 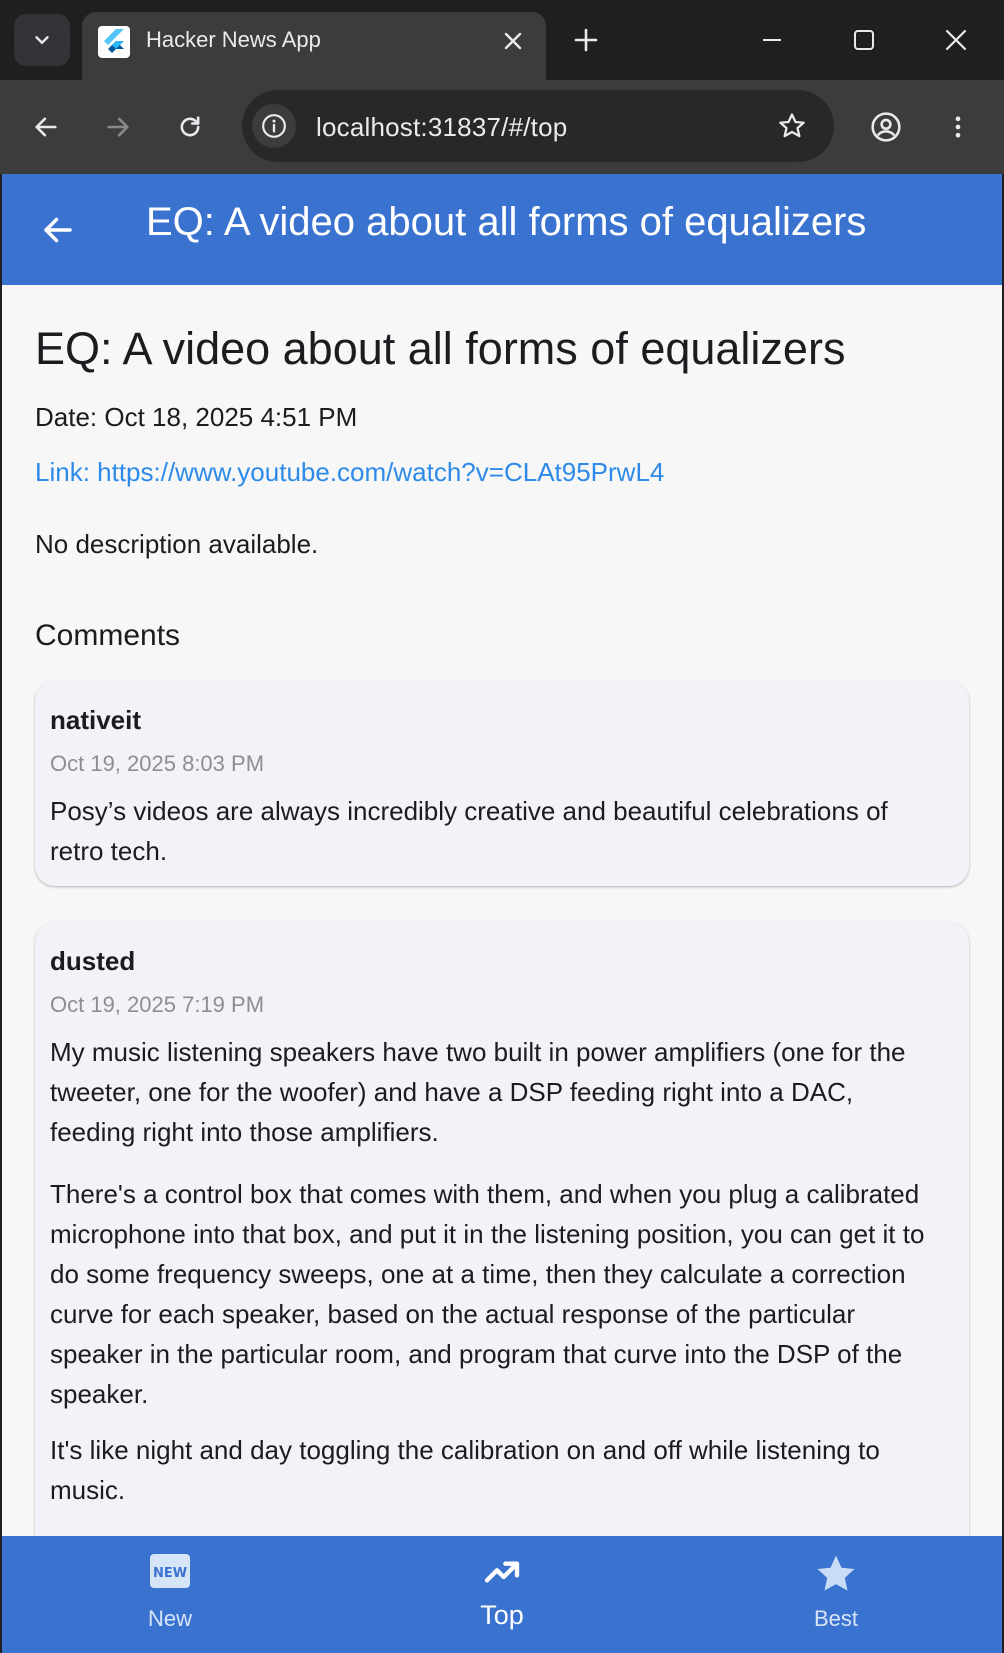 I want to click on bookmark-star-icon, so click(x=792, y=125).